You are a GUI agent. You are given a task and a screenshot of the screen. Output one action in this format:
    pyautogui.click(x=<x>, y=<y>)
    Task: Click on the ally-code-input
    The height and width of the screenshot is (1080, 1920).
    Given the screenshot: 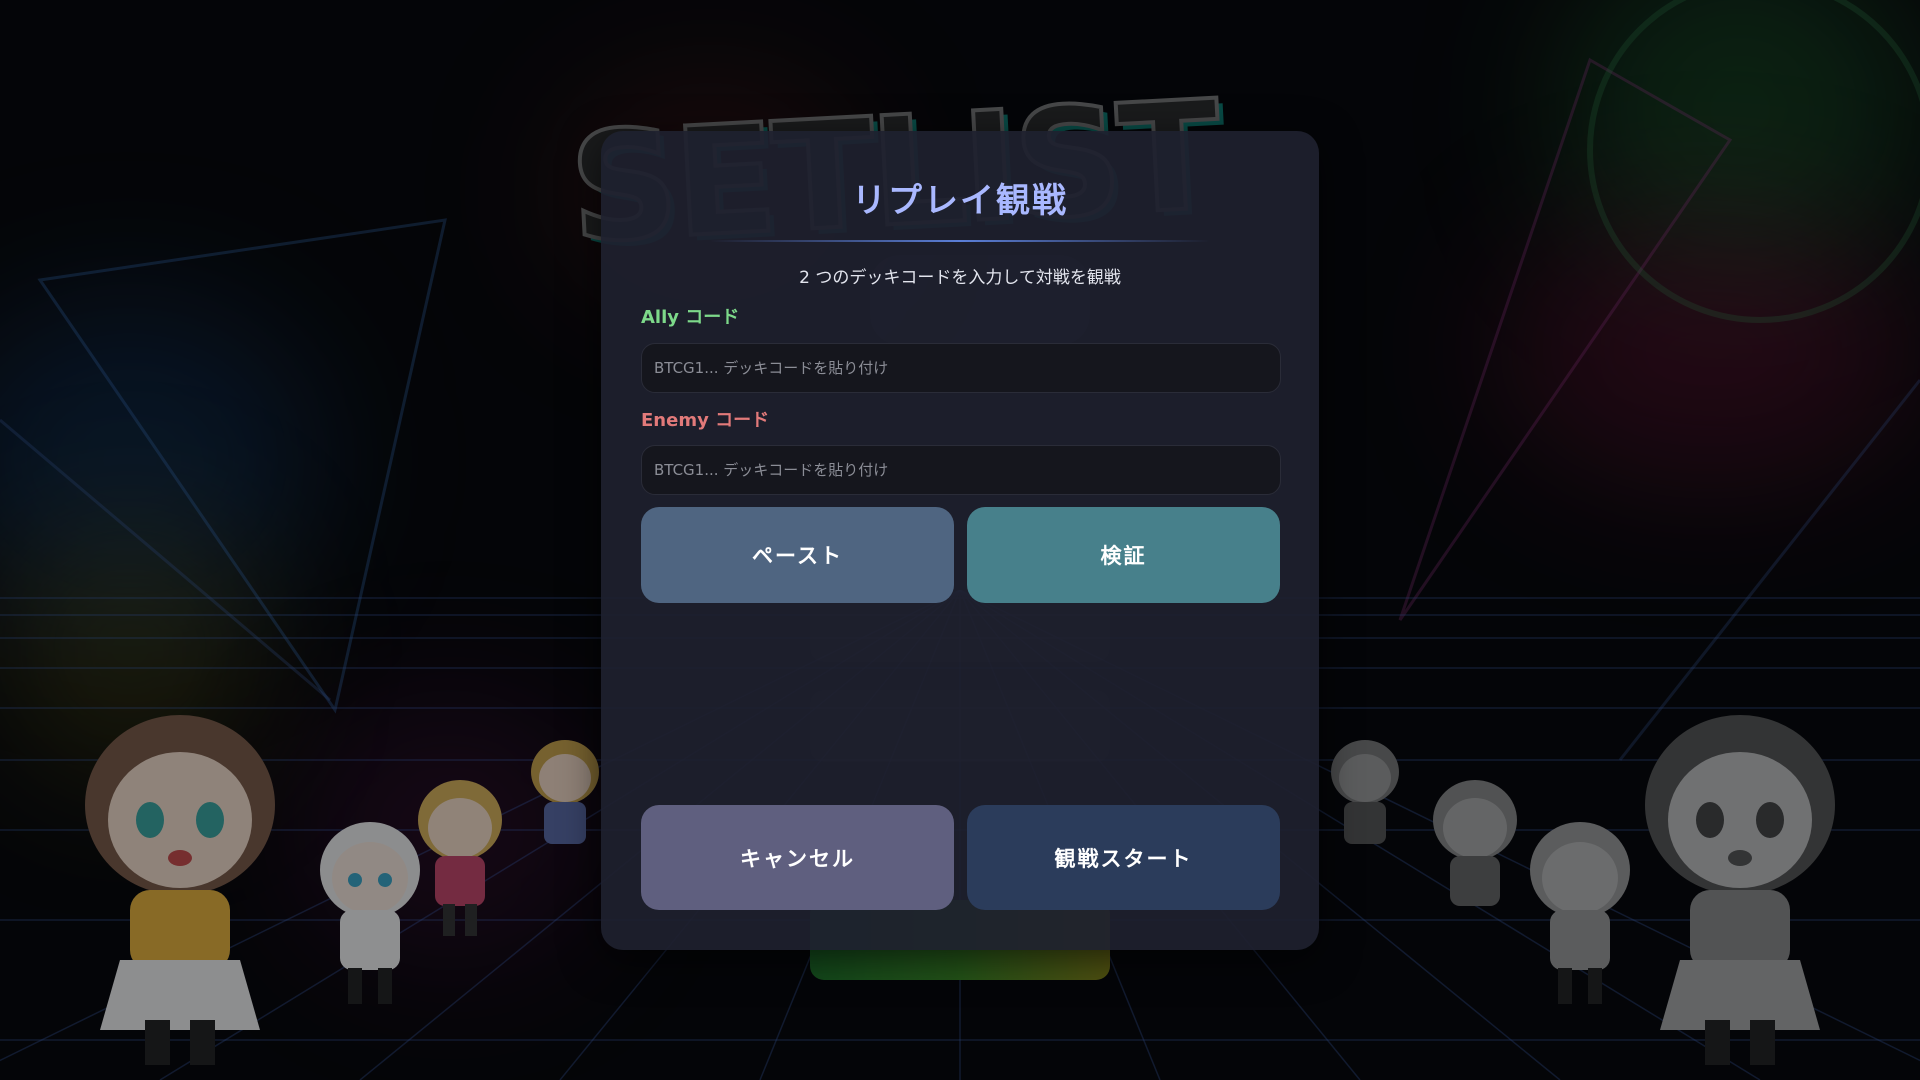 What is the action you would take?
    pyautogui.click(x=961, y=368)
    